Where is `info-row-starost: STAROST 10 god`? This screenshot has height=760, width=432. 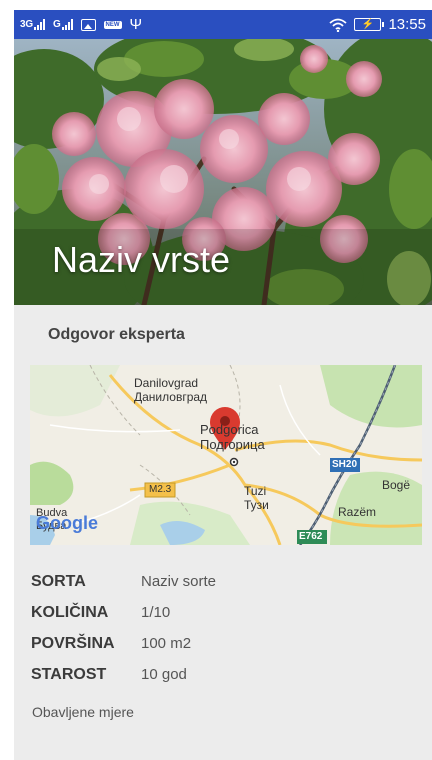 info-row-starost: STAROST 10 god is located at coordinates (123, 674).